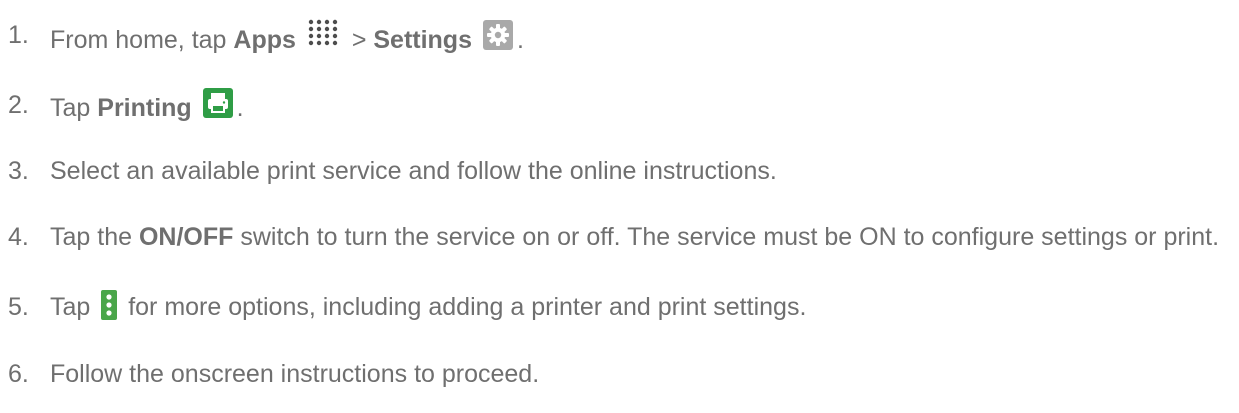 Image resolution: width=1239 pixels, height=413 pixels. Describe the element at coordinates (18, 35) in the screenshot. I see `step-number: 1.` at that location.